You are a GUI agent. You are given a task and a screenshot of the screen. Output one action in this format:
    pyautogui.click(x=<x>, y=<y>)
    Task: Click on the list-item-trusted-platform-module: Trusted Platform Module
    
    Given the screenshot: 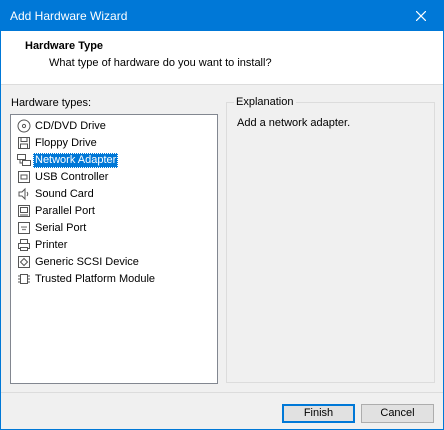 What is the action you would take?
    pyautogui.click(x=87, y=279)
    